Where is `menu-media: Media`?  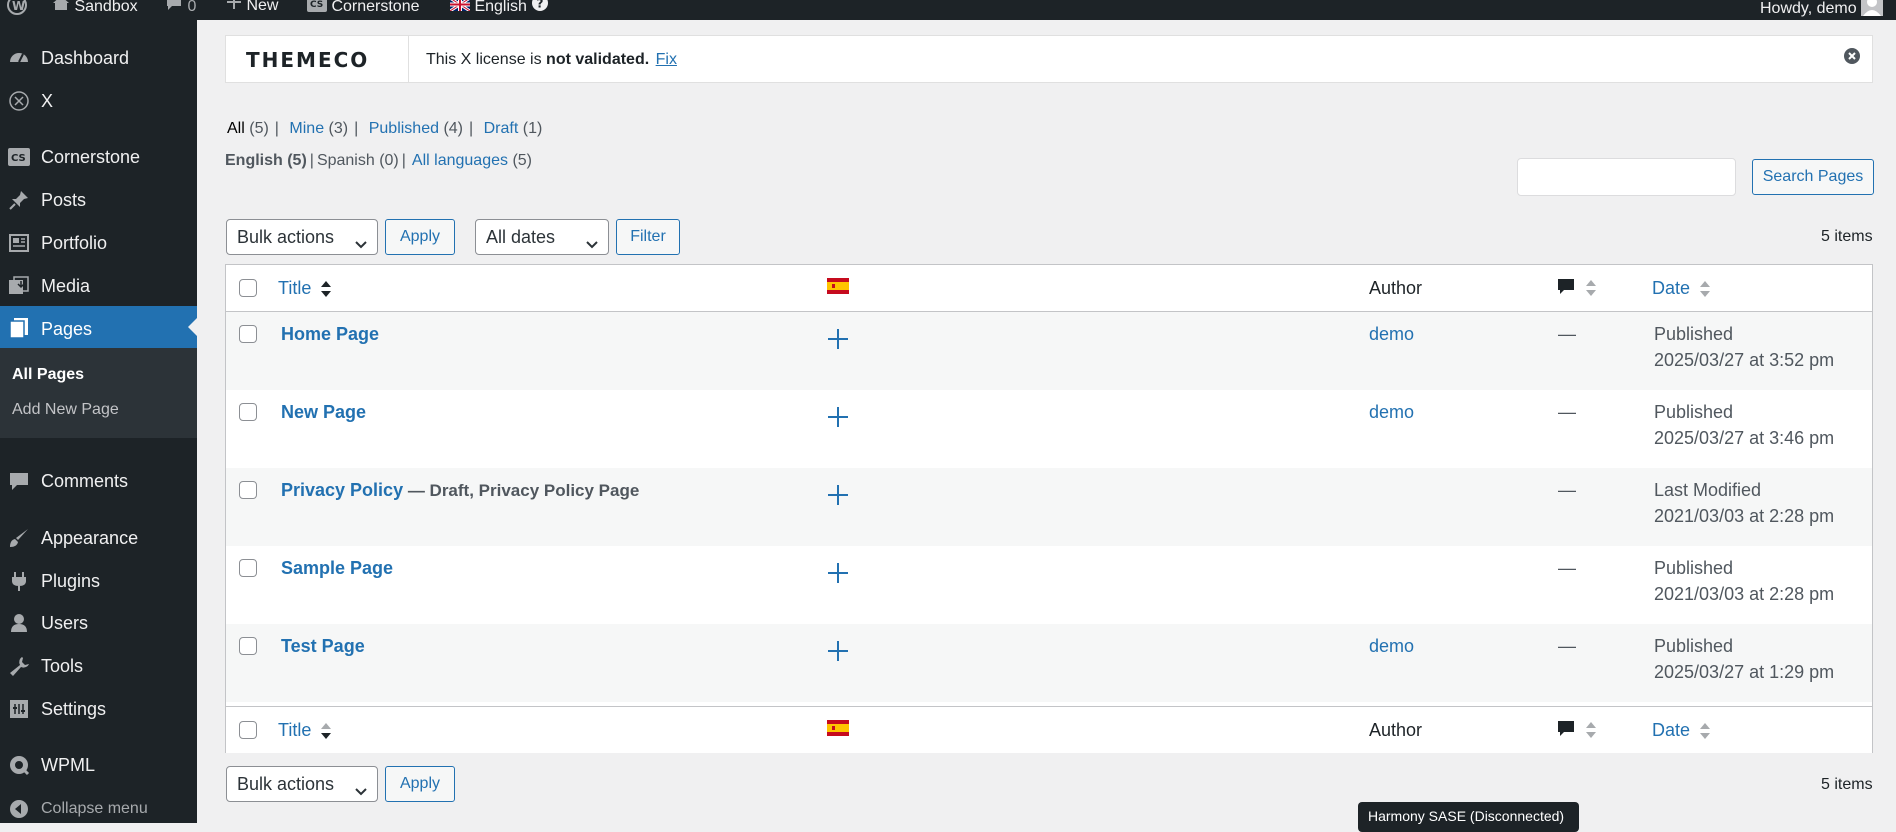
menu-media: Media is located at coordinates (98, 285).